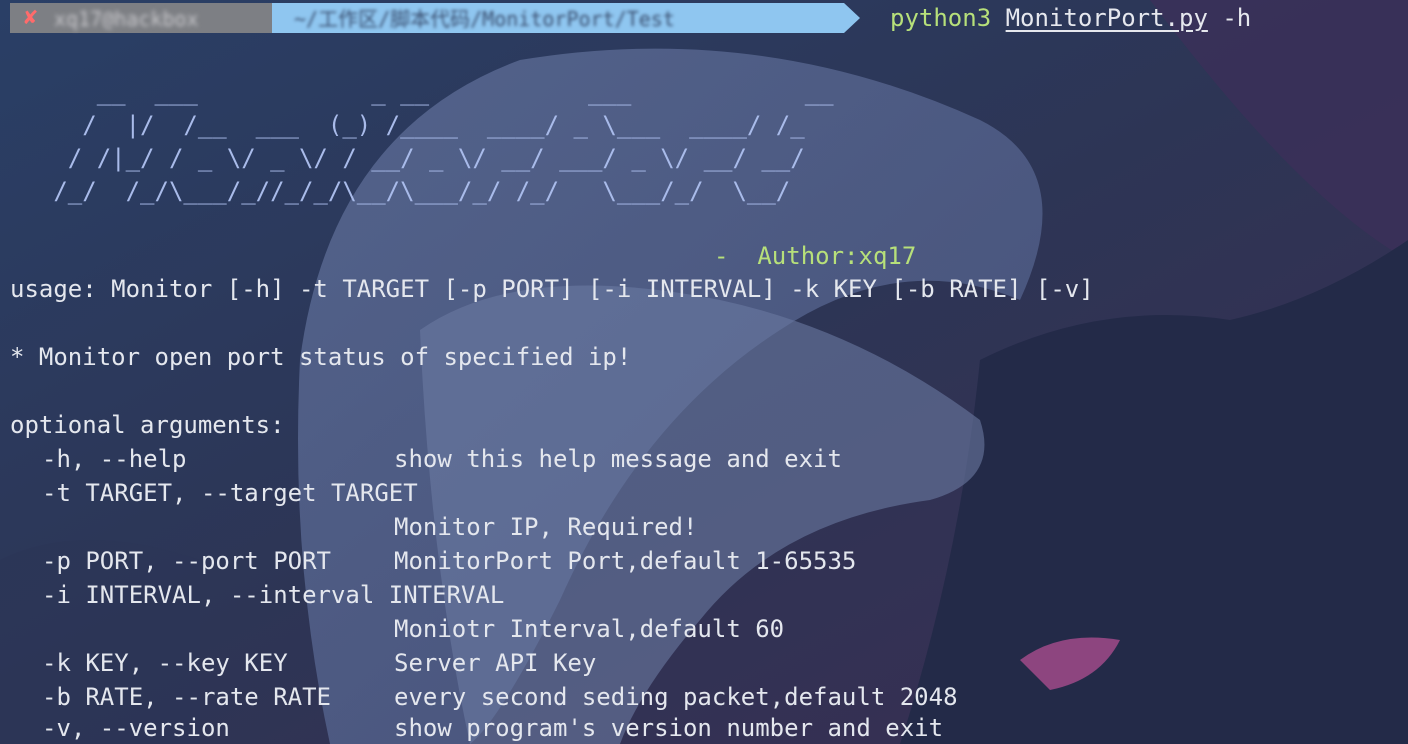  What do you see at coordinates (669, 728) in the screenshot?
I see `option-desc-version: show program's version number and exit` at bounding box center [669, 728].